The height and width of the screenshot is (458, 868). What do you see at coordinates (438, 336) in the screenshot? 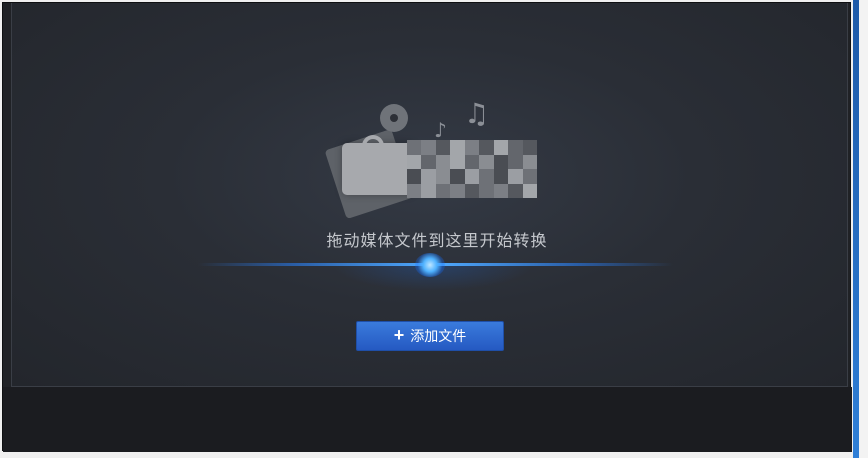
I see `add-files-label: 添加文件` at bounding box center [438, 336].